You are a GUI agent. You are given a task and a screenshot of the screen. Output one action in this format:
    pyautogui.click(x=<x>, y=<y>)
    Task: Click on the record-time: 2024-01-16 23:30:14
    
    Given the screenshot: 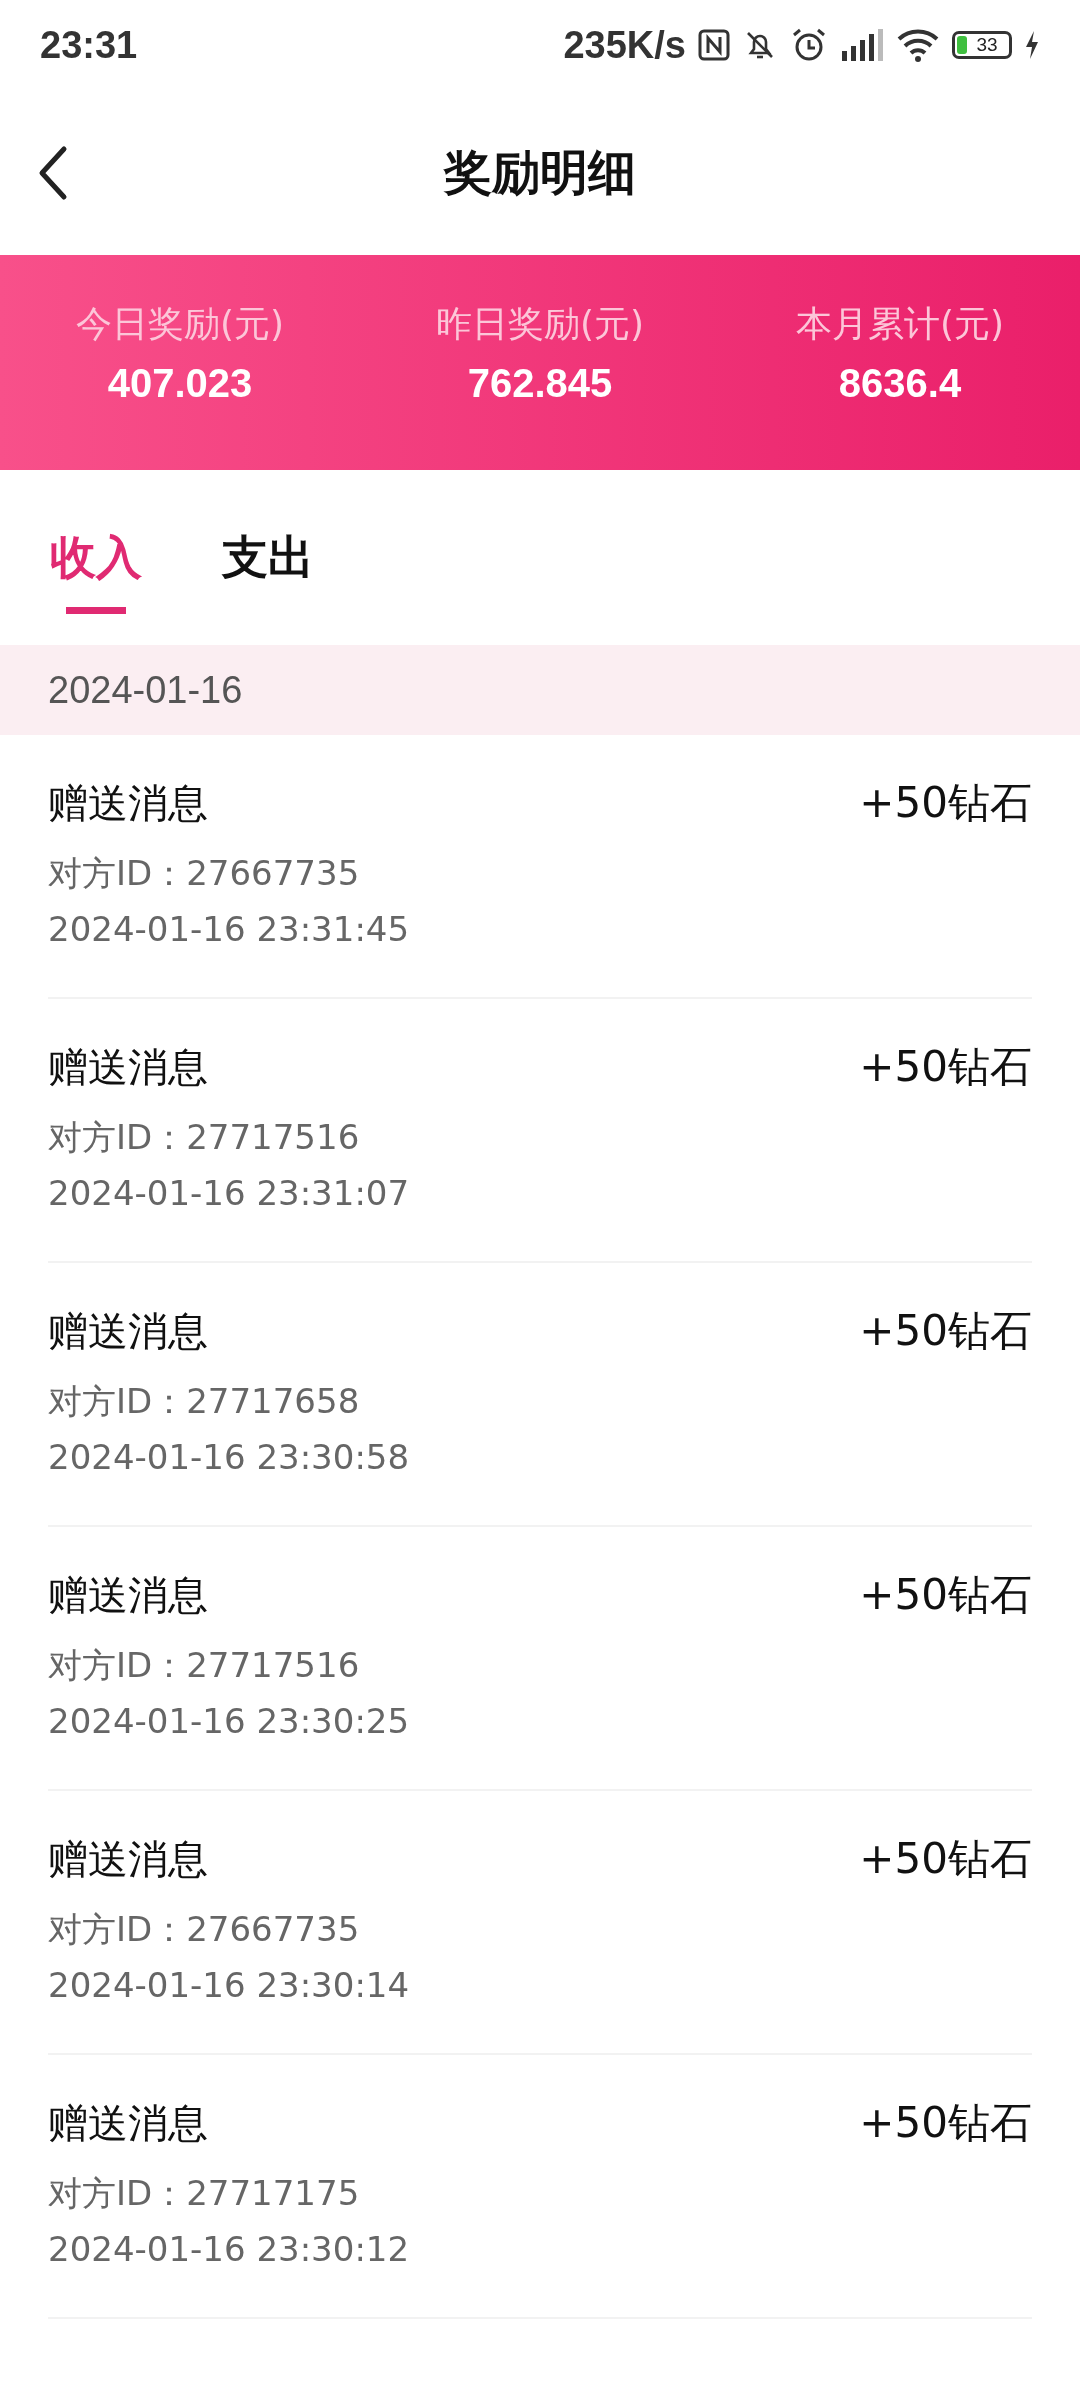 What is the action you would take?
    pyautogui.click(x=229, y=1985)
    